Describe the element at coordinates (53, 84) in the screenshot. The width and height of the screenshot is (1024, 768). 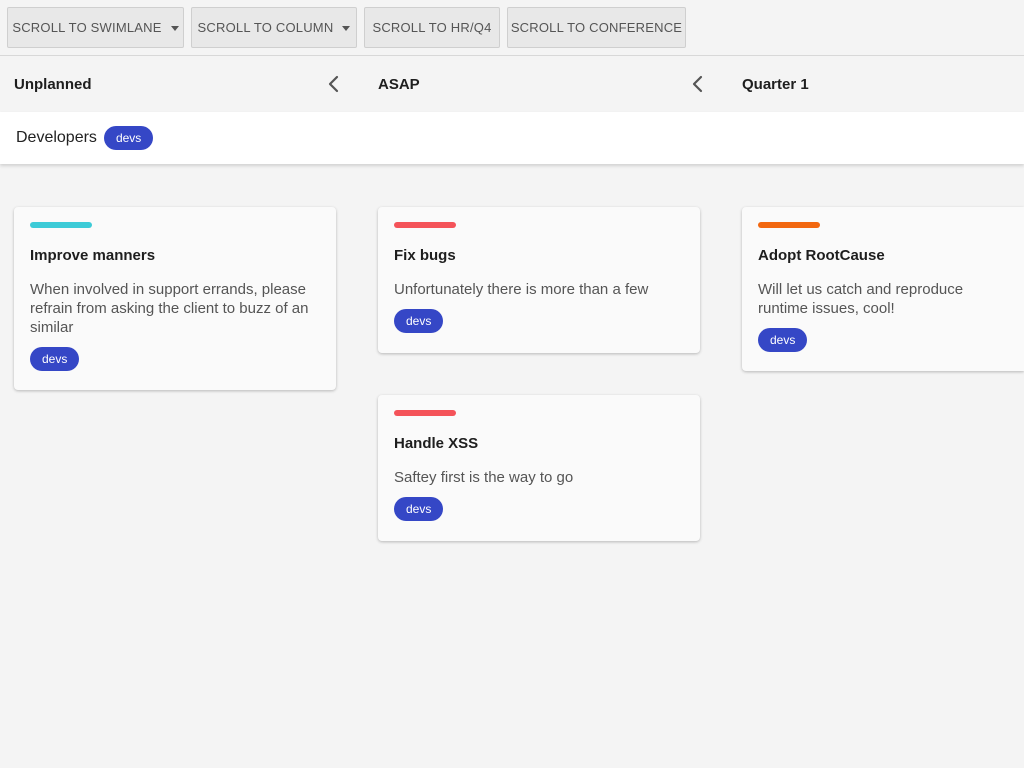
I see `column-header-unplanned: Unplanned` at that location.